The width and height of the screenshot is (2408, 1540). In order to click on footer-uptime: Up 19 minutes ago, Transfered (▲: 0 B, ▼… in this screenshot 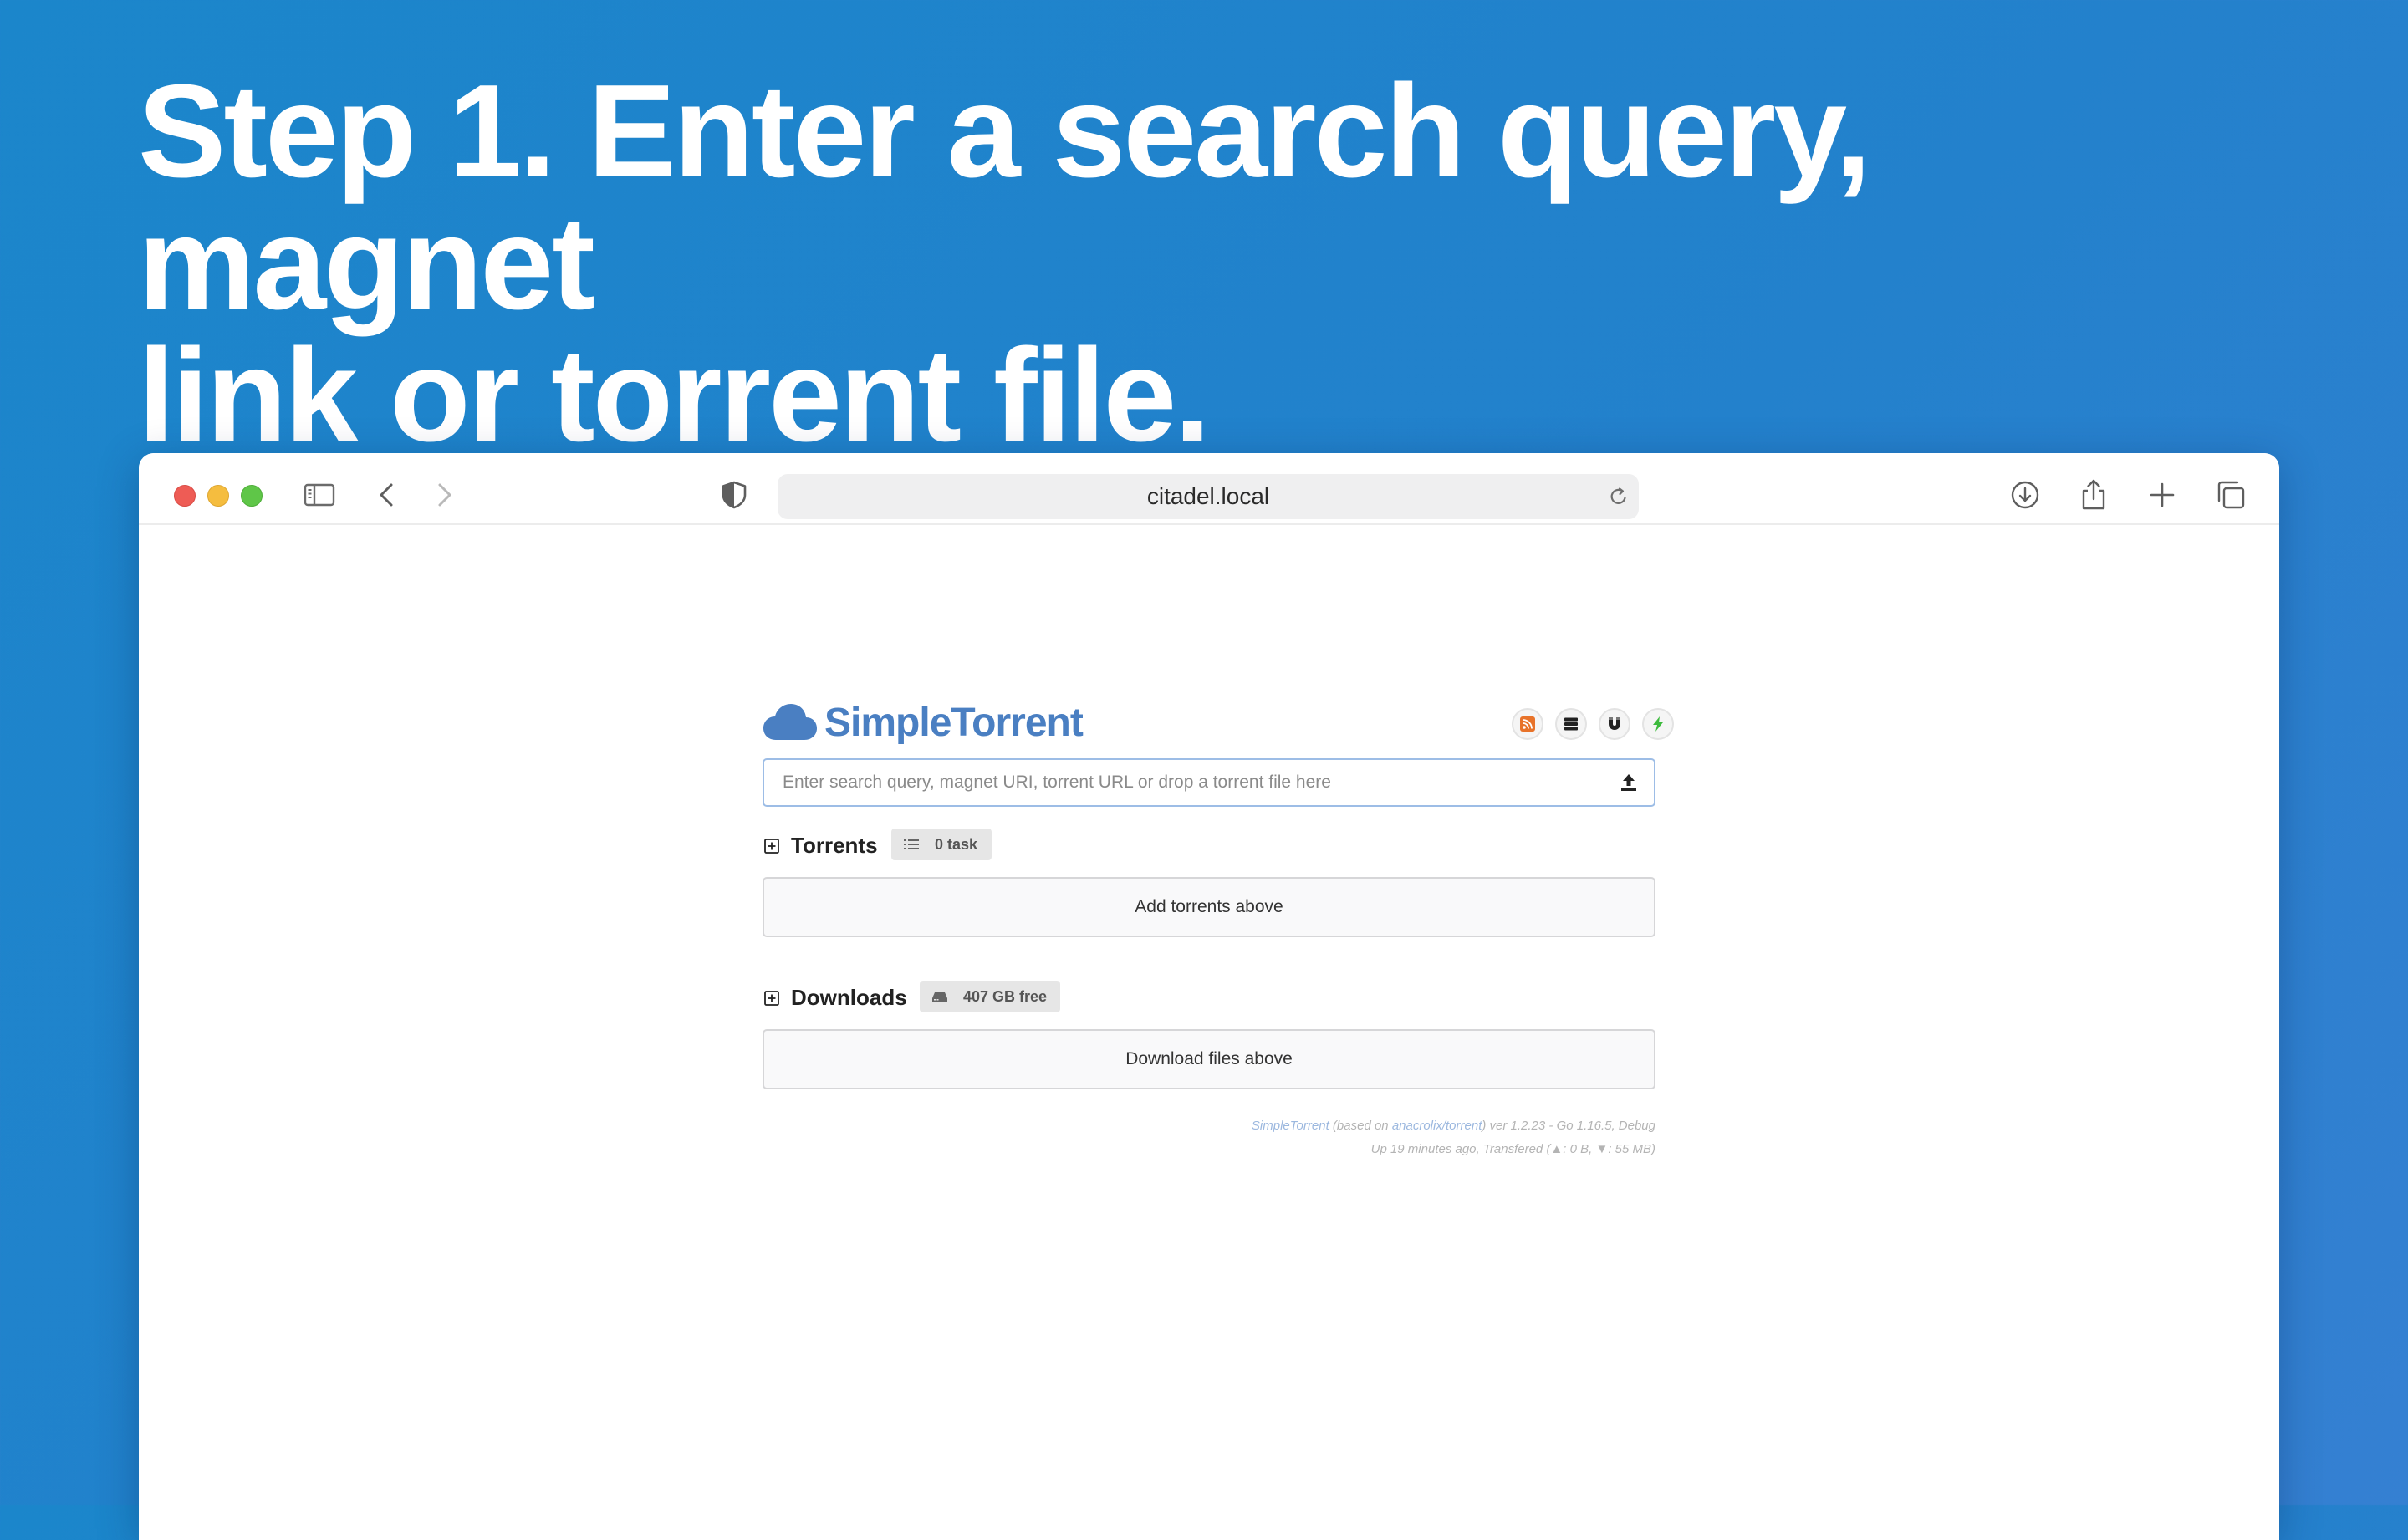, I will do `click(1513, 1149)`.